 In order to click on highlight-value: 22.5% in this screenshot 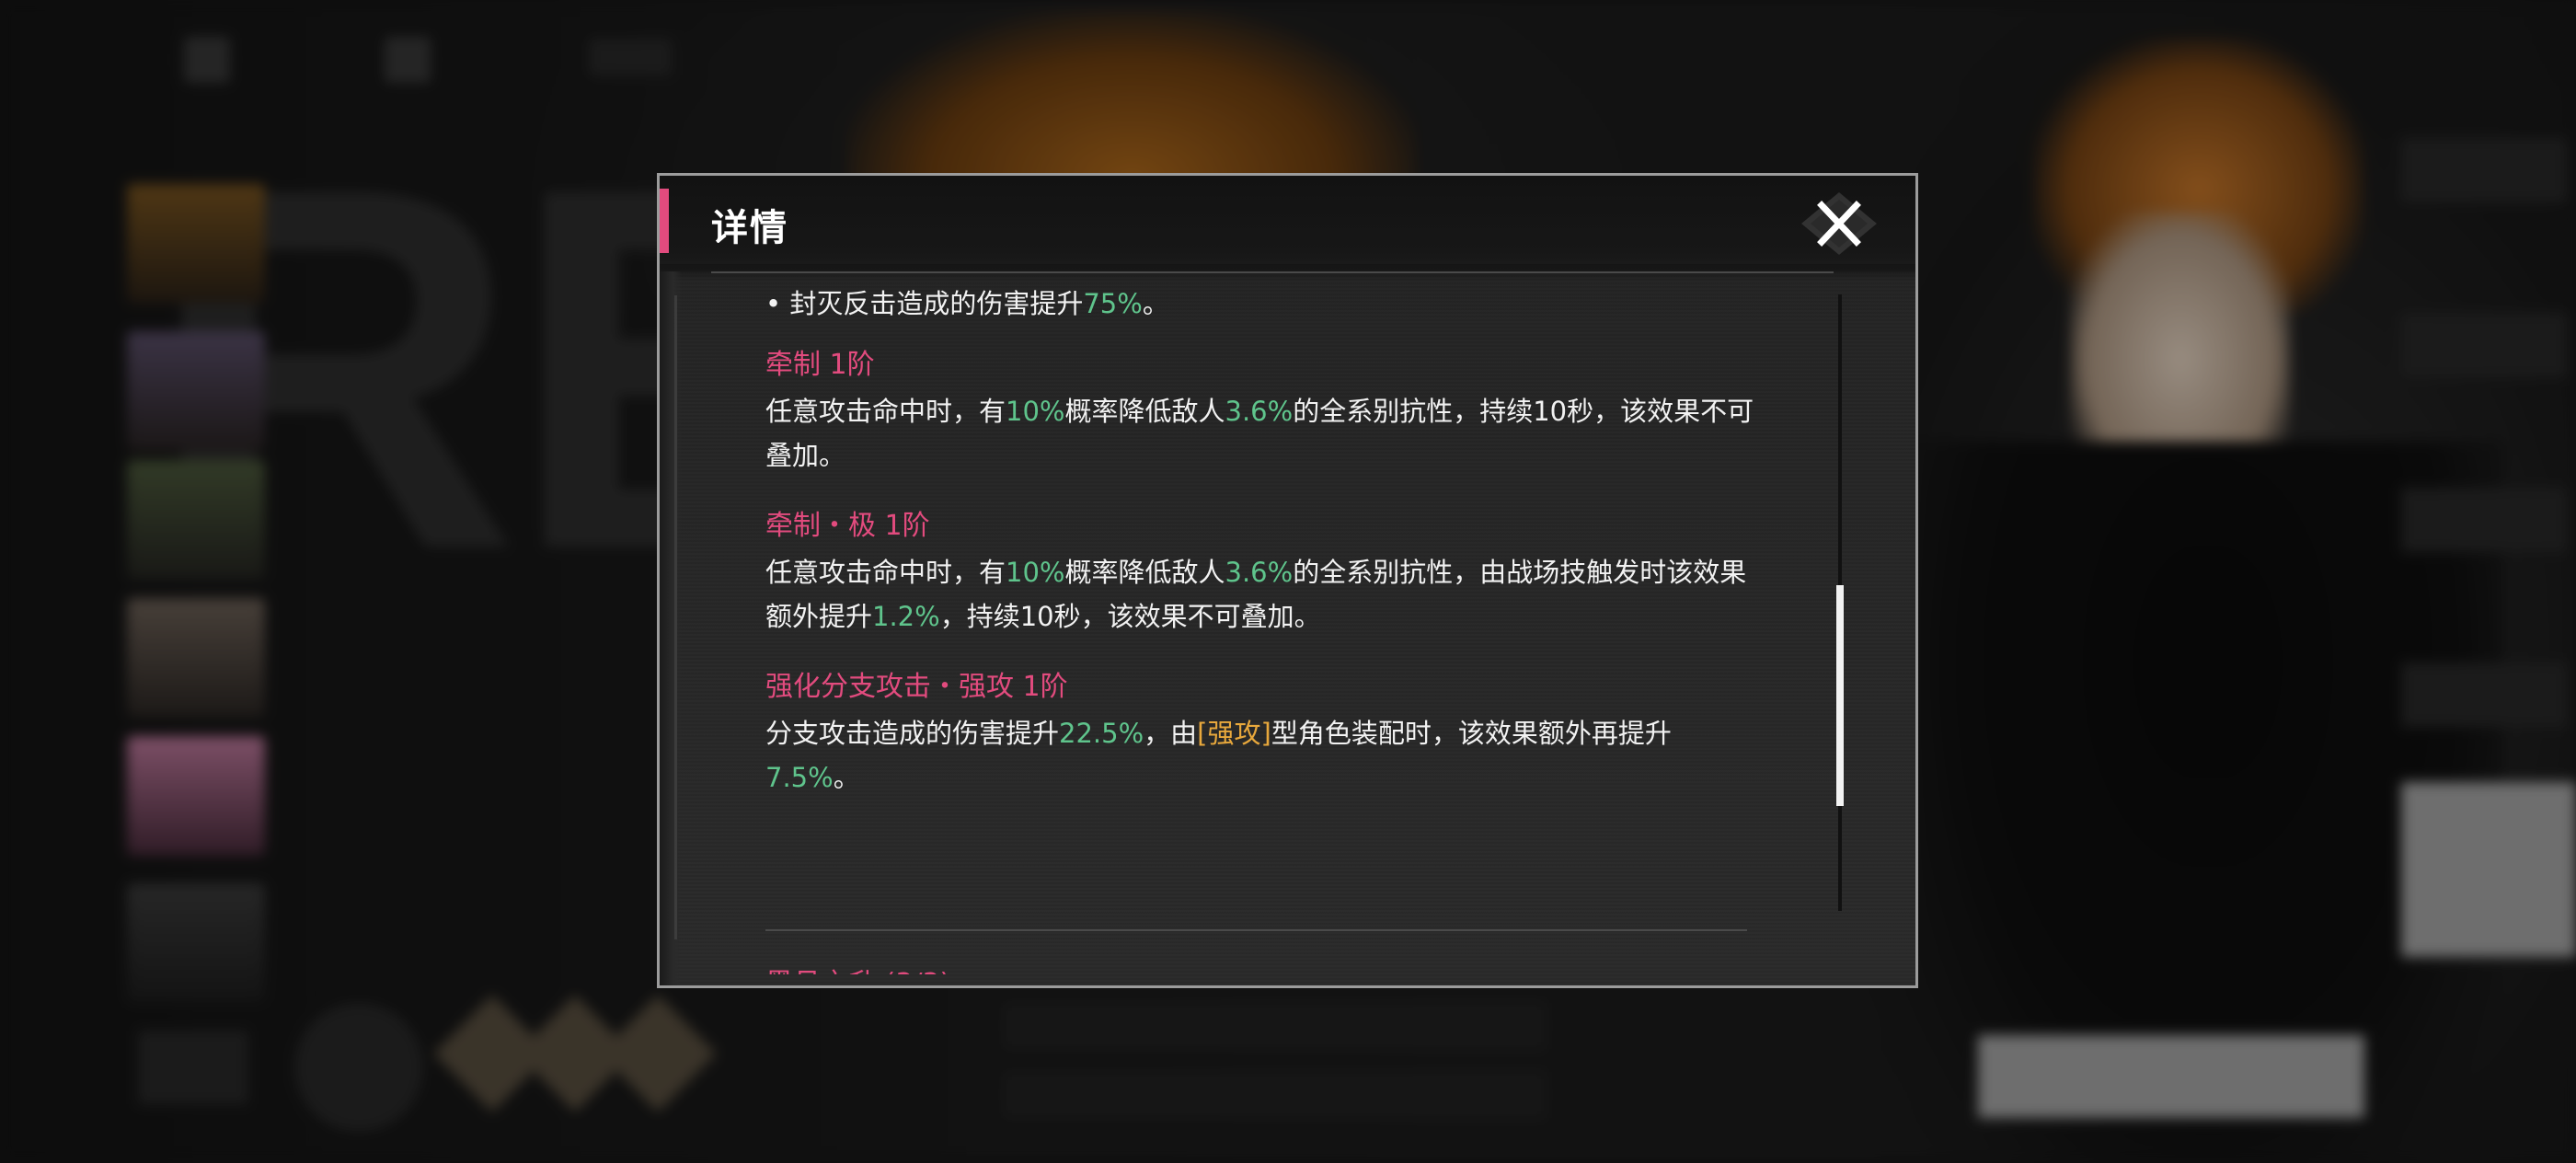, I will do `click(1101, 734)`.